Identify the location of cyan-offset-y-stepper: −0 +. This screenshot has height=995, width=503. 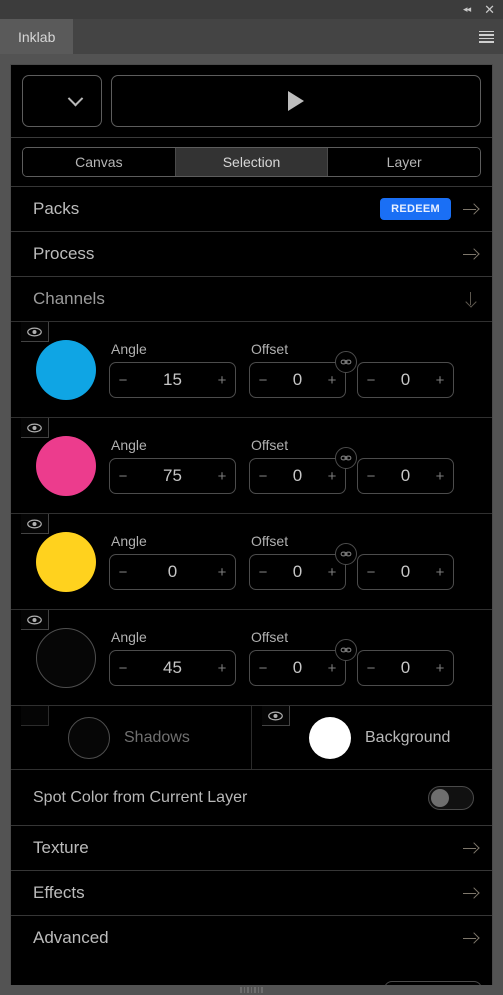
(405, 380).